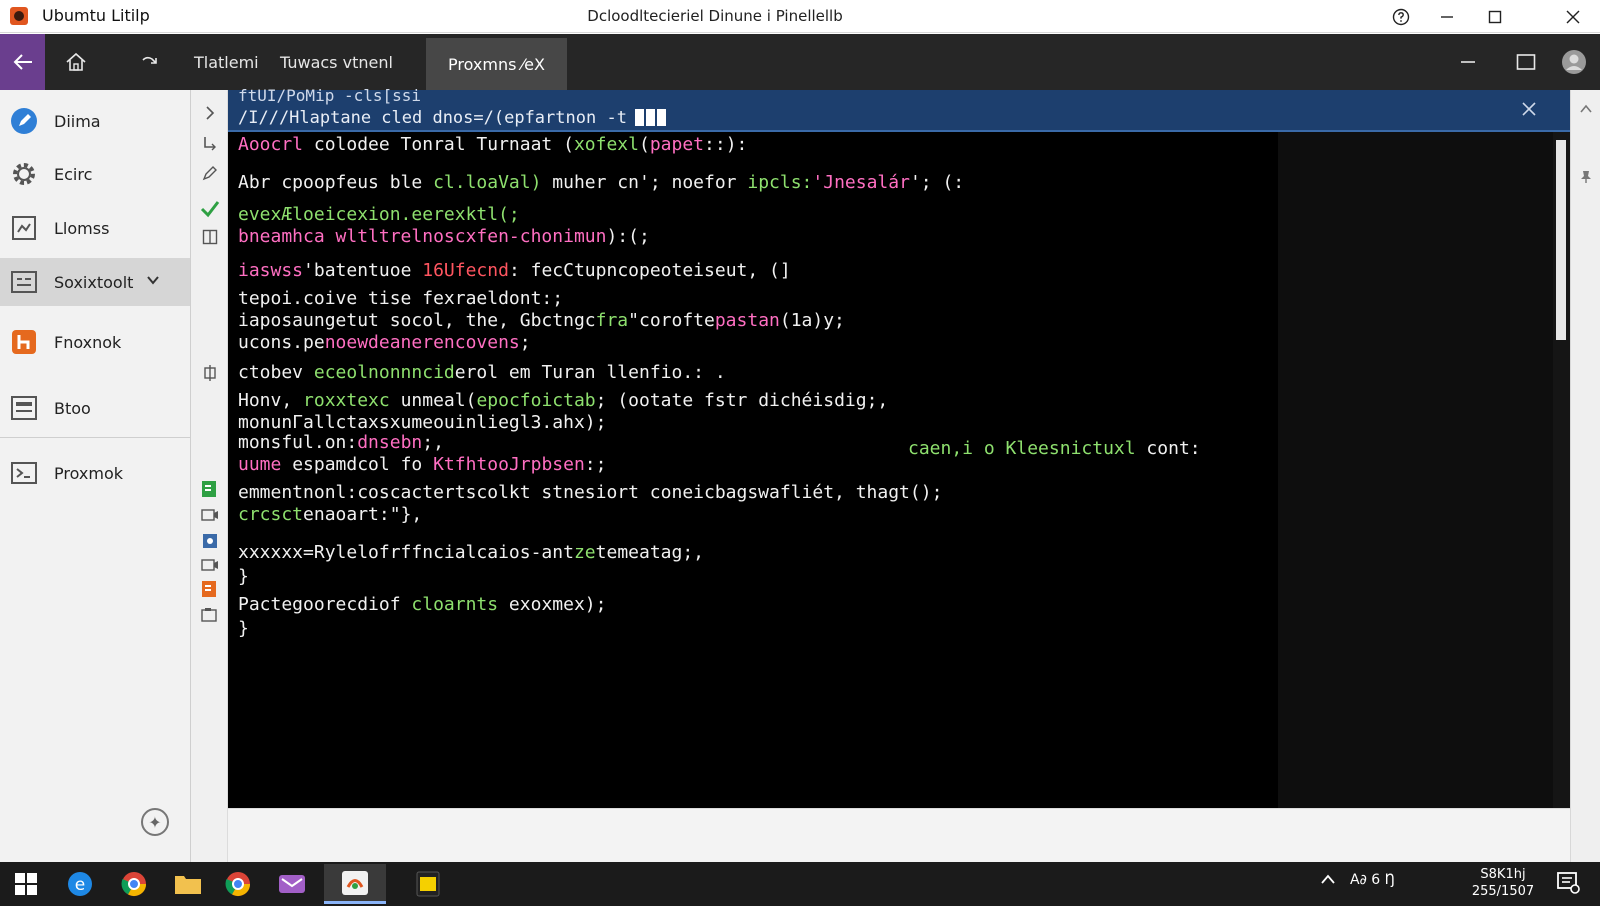 The image size is (1600, 906). I want to click on scroll-thumb, so click(1561, 240).